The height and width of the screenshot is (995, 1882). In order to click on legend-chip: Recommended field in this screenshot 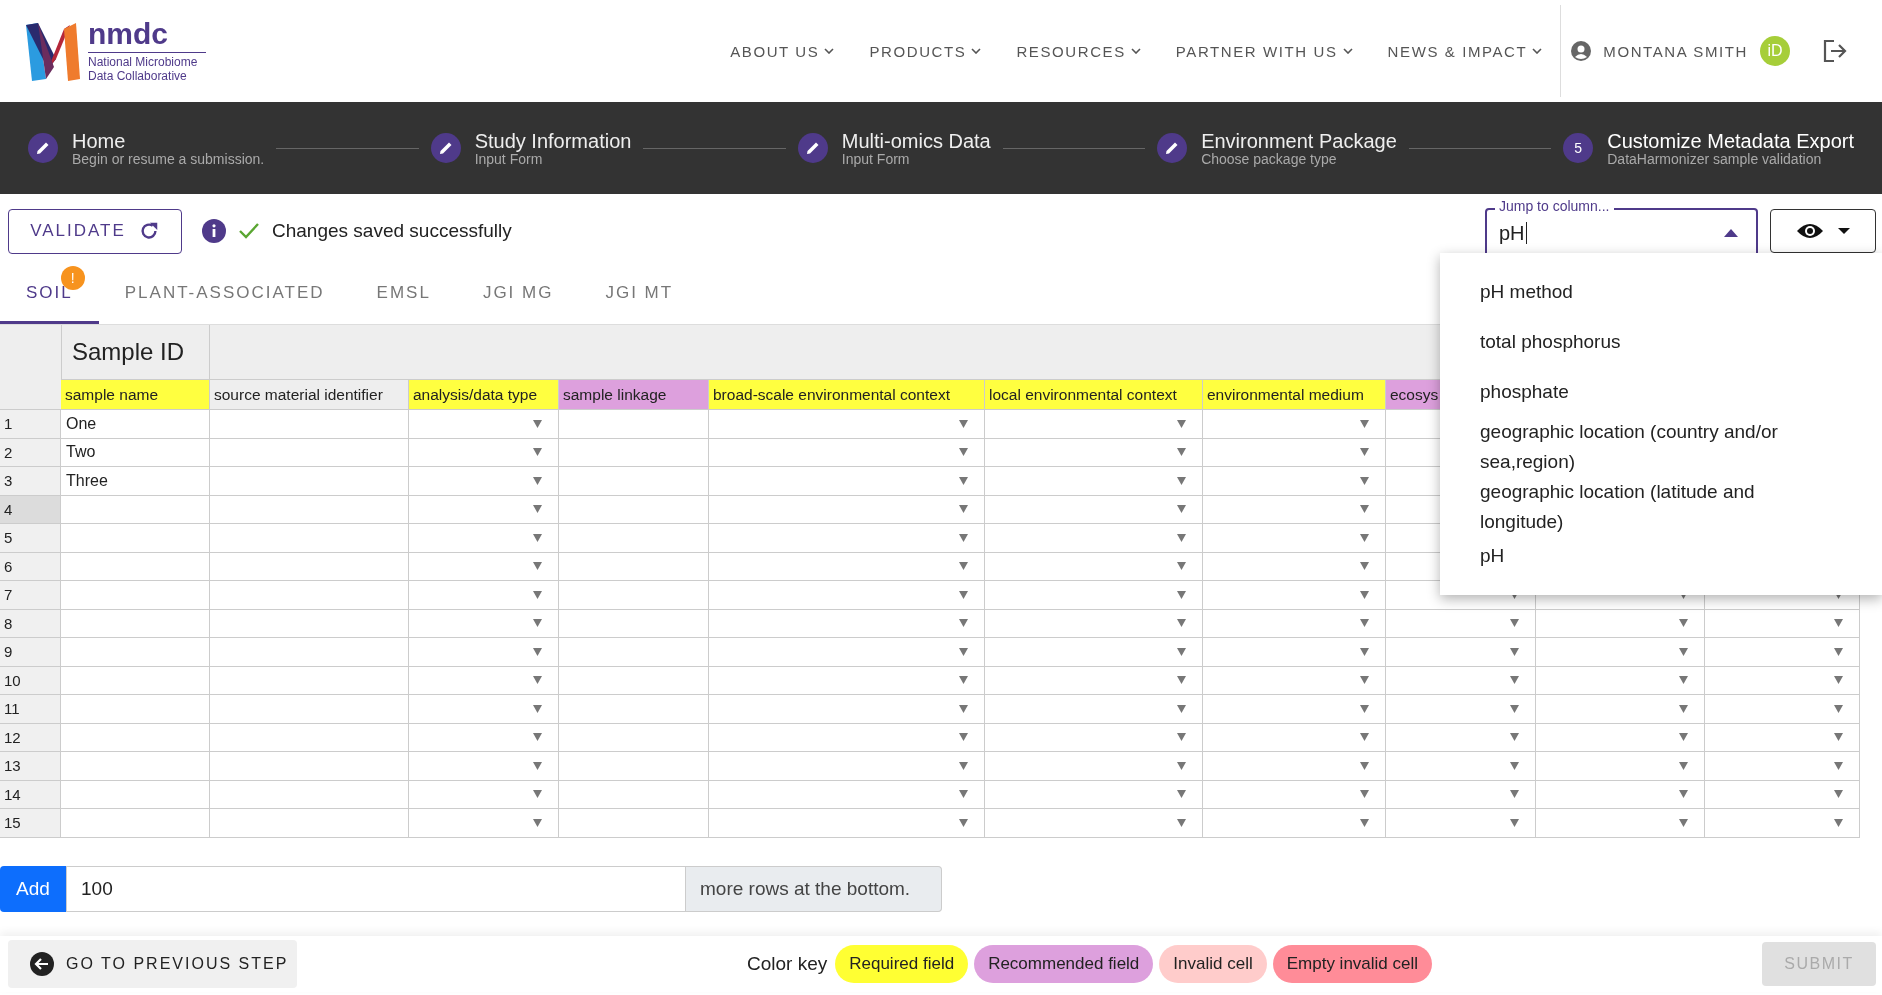, I will do `click(1064, 964)`.